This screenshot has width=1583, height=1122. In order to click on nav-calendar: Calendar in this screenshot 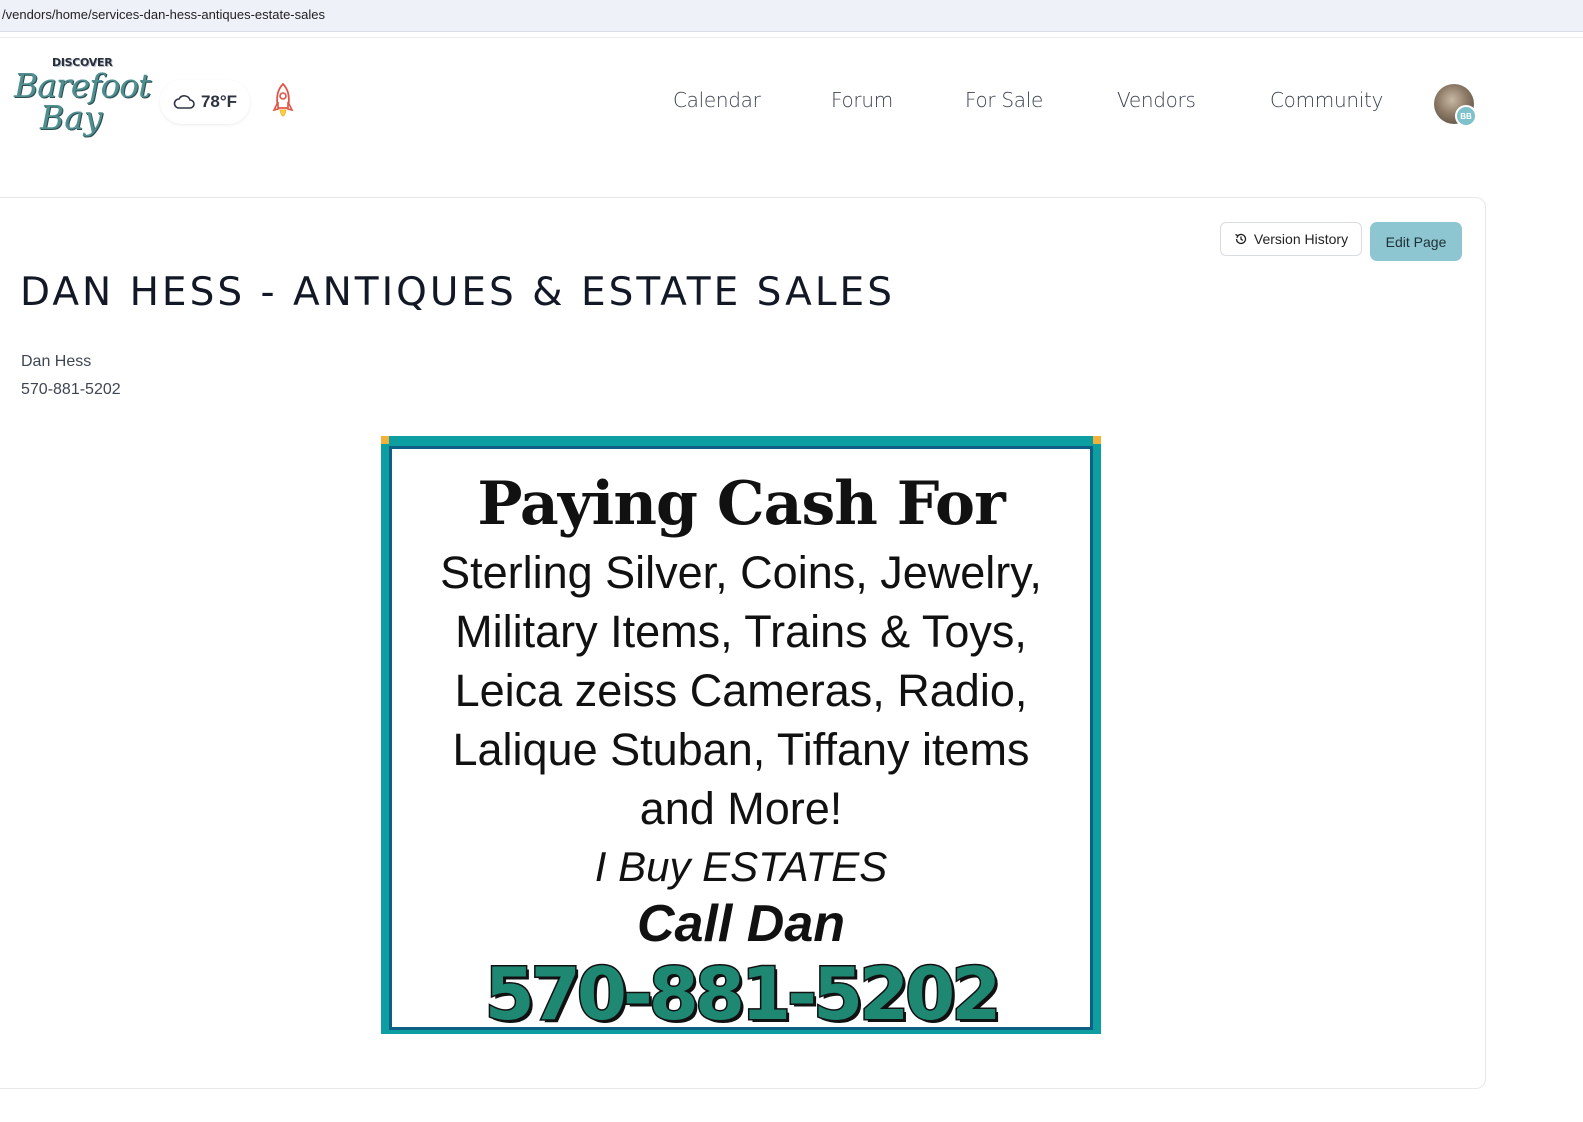, I will do `click(717, 103)`.